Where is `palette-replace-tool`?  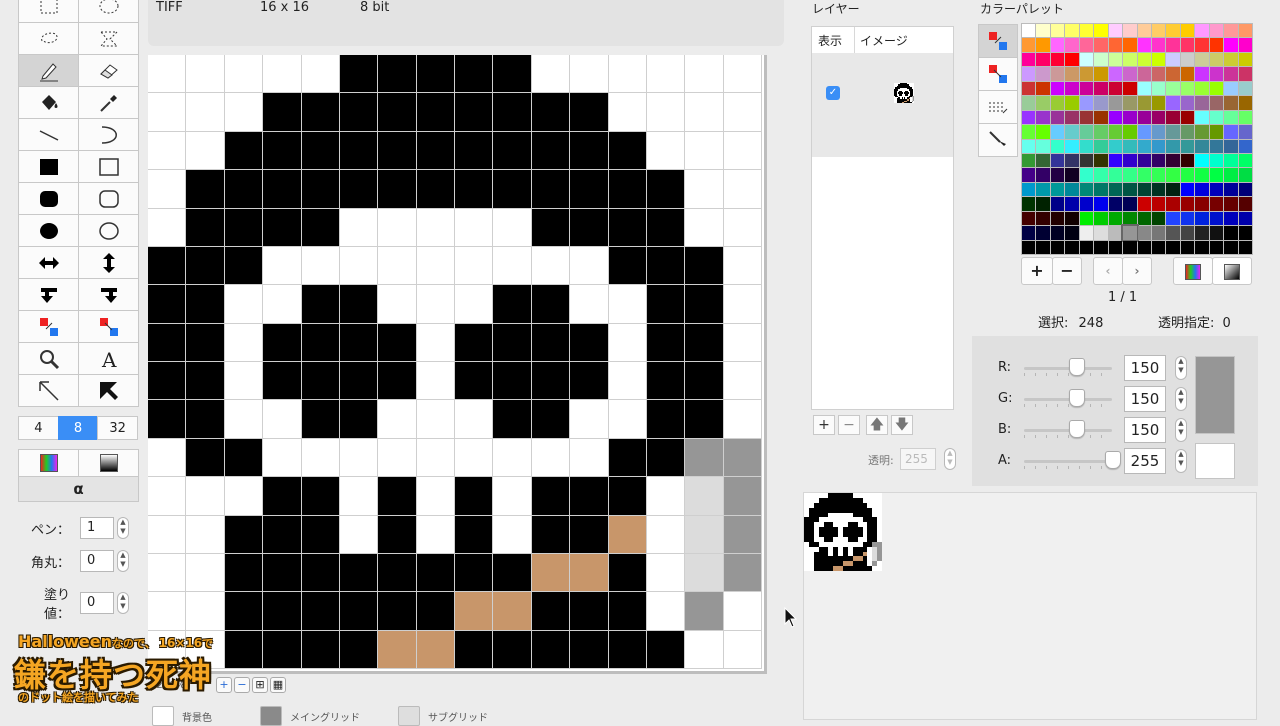 palette-replace-tool is located at coordinates (998, 41).